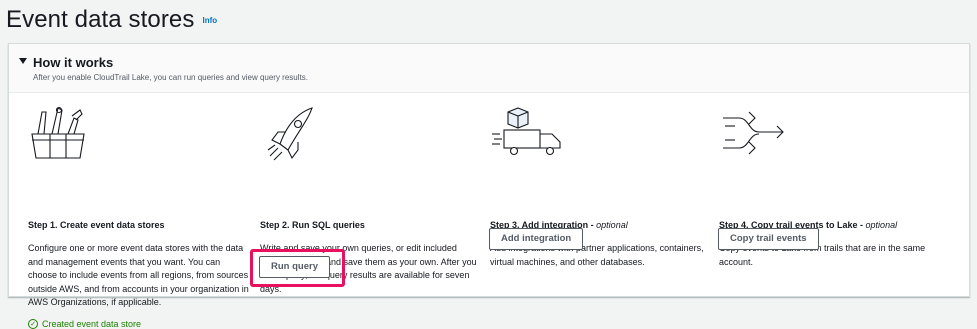  I want to click on step-1-title: Step 1. Create event data stores, so click(96, 225).